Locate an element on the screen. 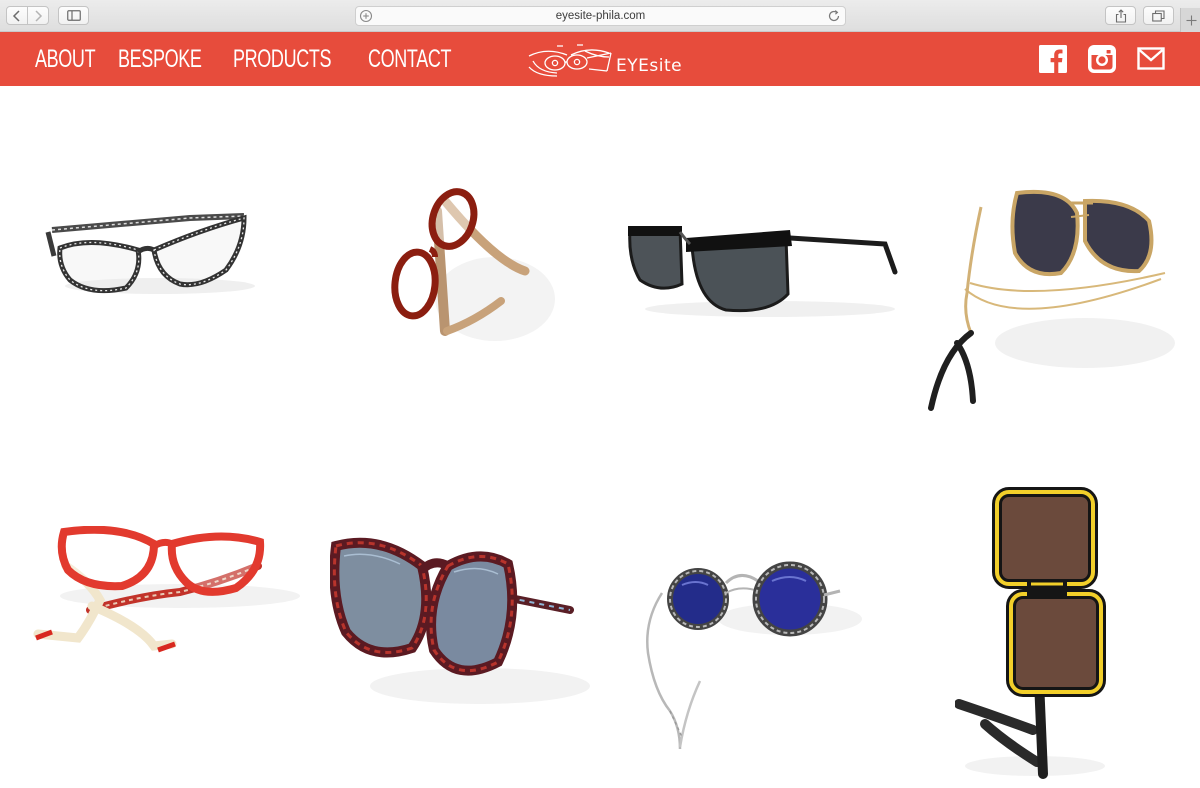  back-button is located at coordinates (17, 15).